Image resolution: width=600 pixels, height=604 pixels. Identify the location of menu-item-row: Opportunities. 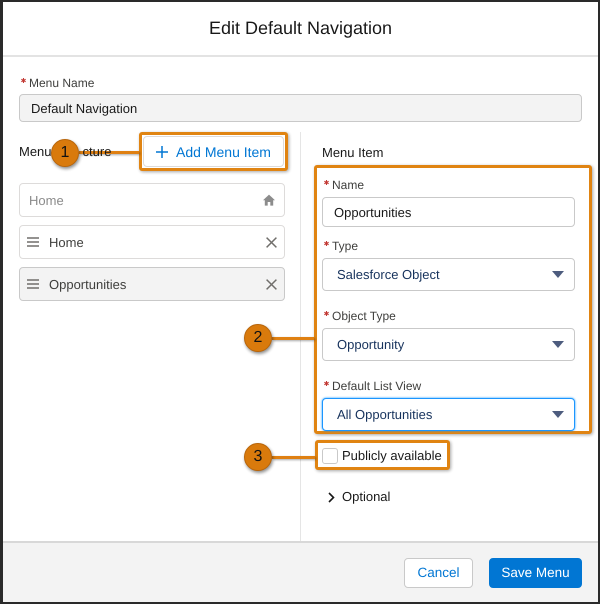
(152, 284).